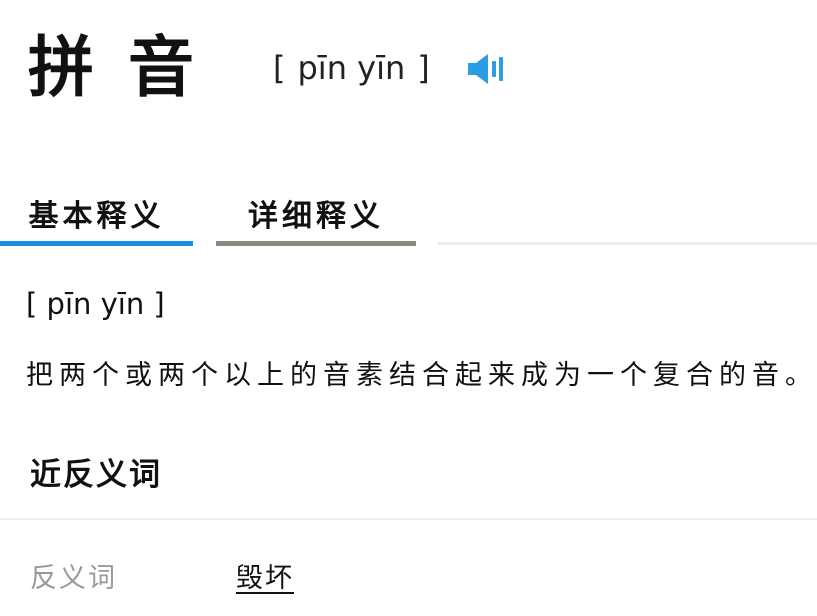 Image resolution: width=817 pixels, height=616 pixels. Describe the element at coordinates (96, 243) in the screenshot. I see `tab-indicator-active` at that location.